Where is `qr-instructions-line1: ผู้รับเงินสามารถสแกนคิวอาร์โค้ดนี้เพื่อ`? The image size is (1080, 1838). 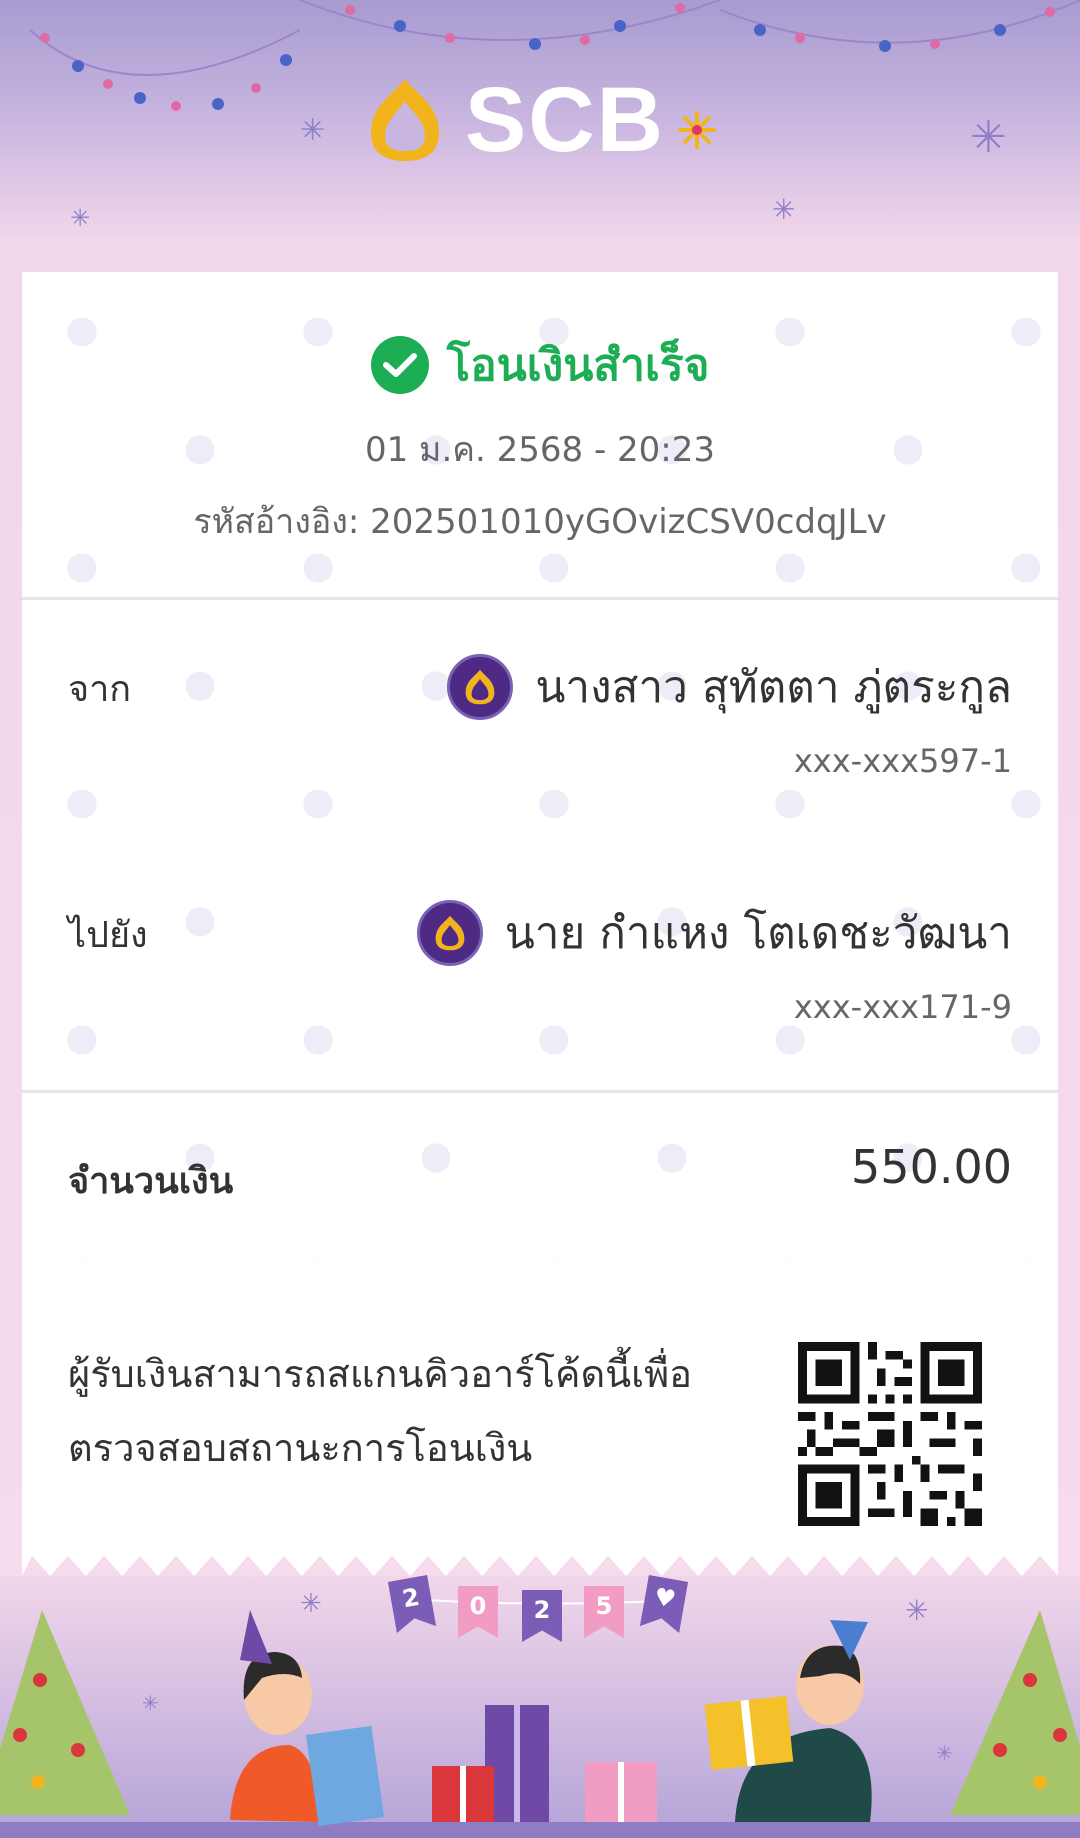
qr-instructions-line1: ผู้รับเงินสามารถสแกนคิวอาร์โค้ดนี้เพื่อ is located at coordinates (380, 1374).